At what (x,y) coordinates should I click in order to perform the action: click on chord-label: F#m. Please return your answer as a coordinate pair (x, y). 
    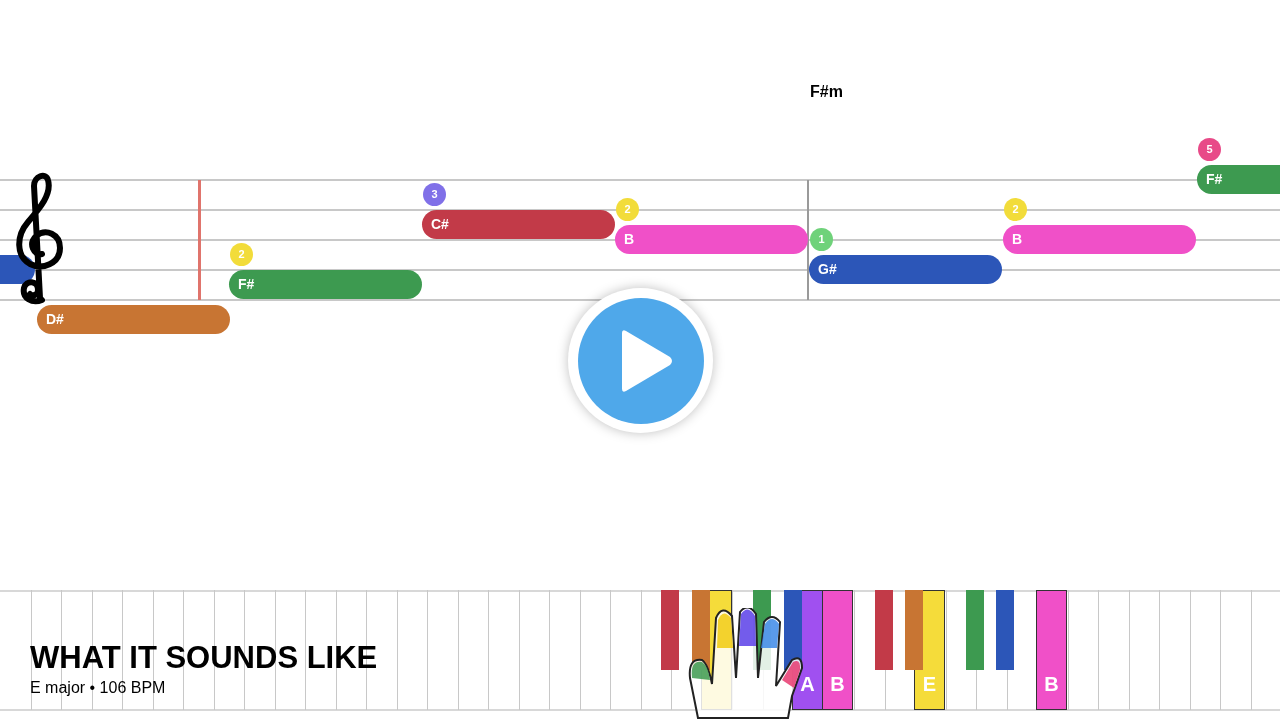
    Looking at the image, I should click on (826, 92).